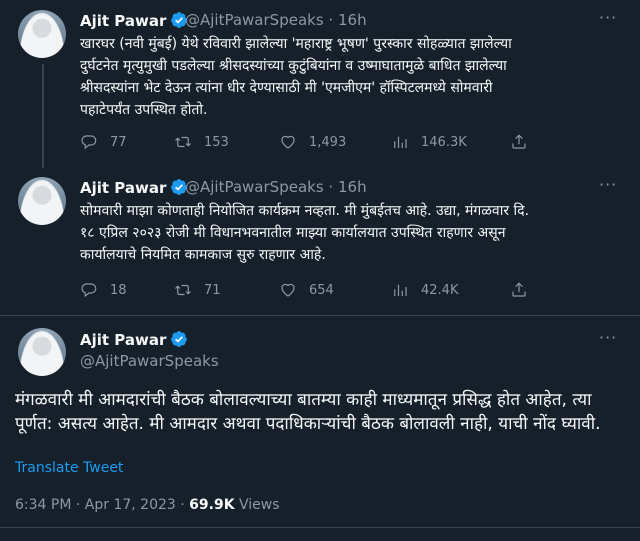 This screenshot has height=541, width=640. I want to click on reply-button: 18, so click(103, 290).